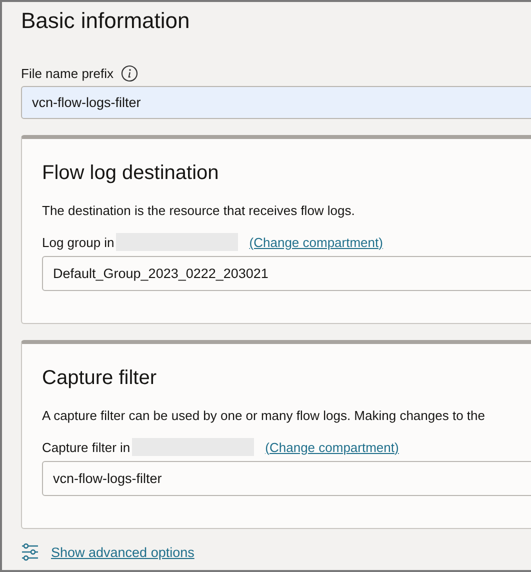 This screenshot has width=531, height=572. Describe the element at coordinates (129, 73) in the screenshot. I see `info-icon` at that location.